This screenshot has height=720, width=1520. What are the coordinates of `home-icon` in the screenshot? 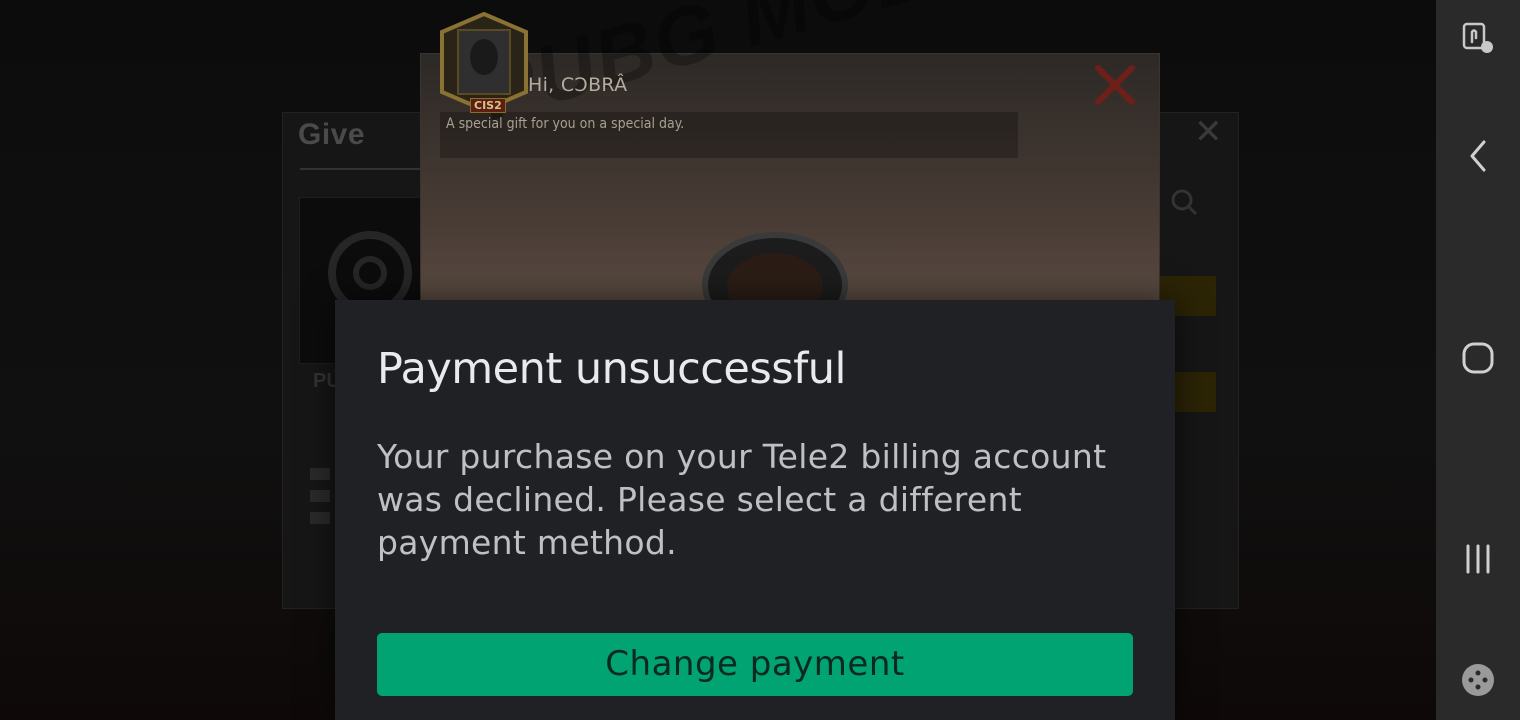 It's located at (1478, 358).